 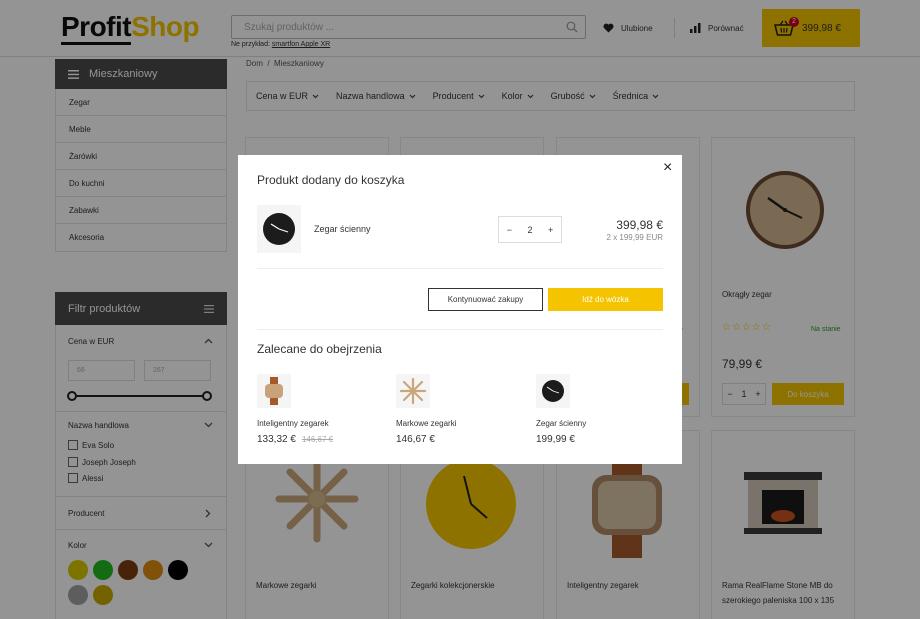 What do you see at coordinates (342, 229) in the screenshot?
I see `modal-item-name: Zegar ścienny` at bounding box center [342, 229].